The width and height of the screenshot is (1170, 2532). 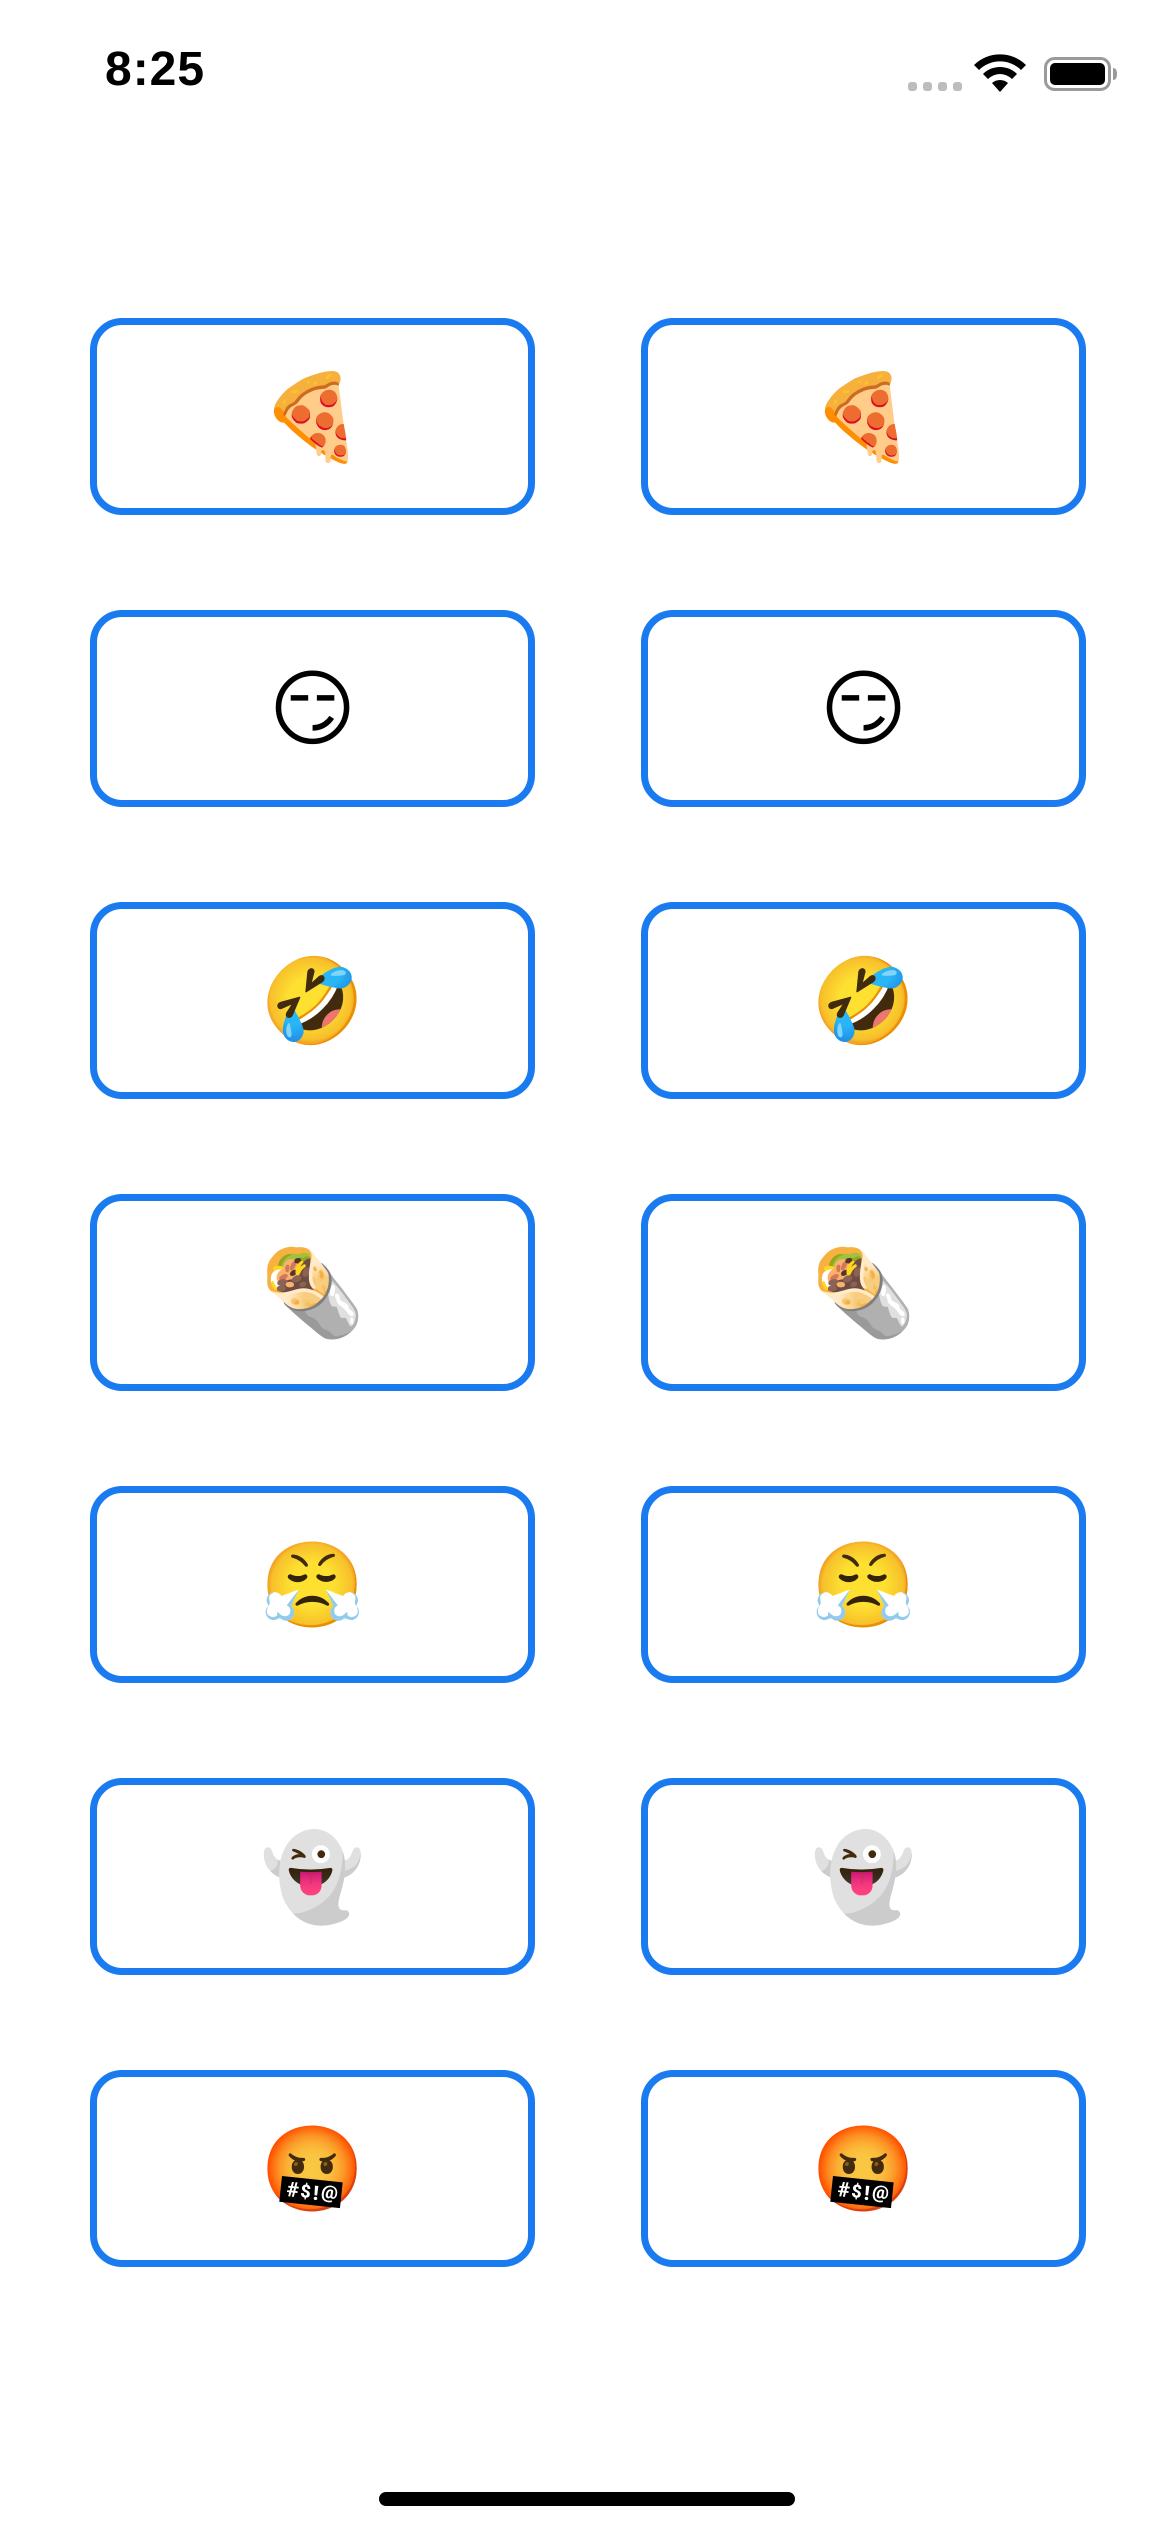 I want to click on emoji-card-button-left-1: 🍕, so click(x=312, y=416).